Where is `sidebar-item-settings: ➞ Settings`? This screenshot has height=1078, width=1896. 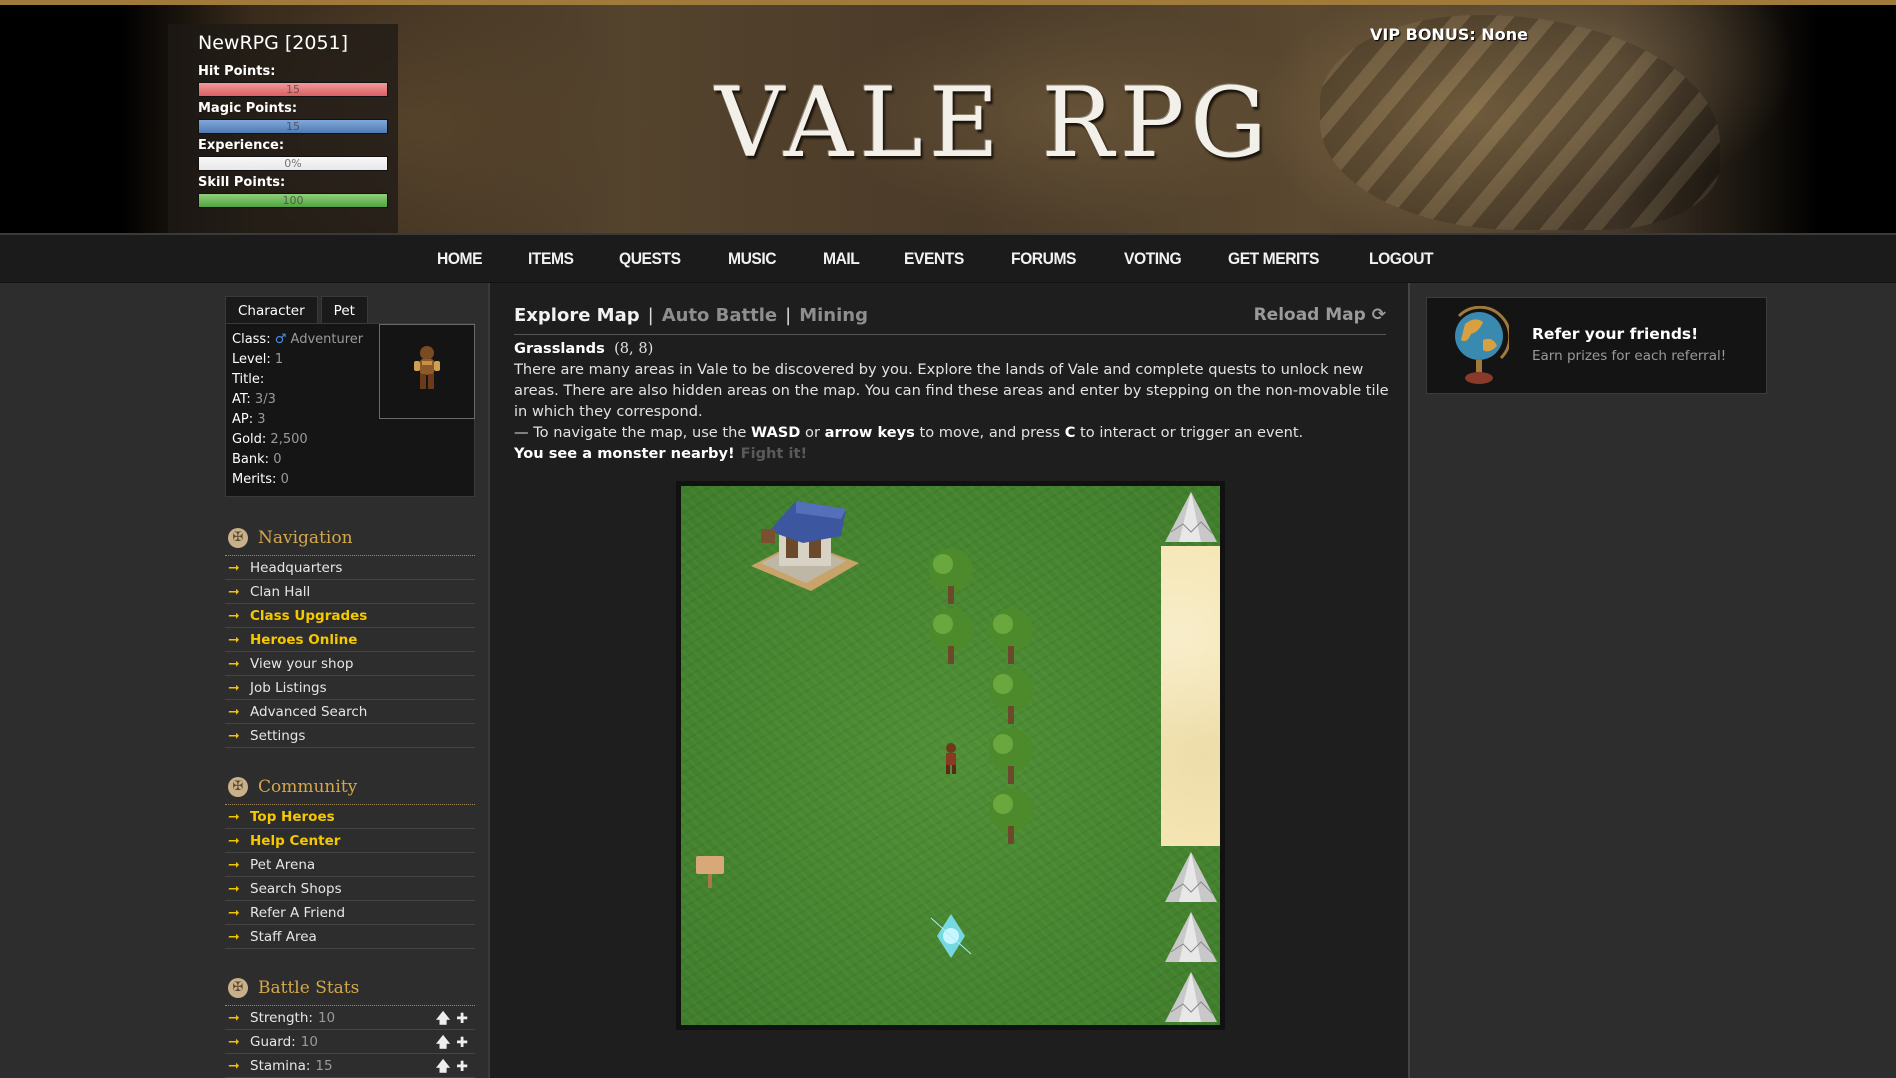
sidebar-item-settings: ➞ Settings is located at coordinates (350, 736).